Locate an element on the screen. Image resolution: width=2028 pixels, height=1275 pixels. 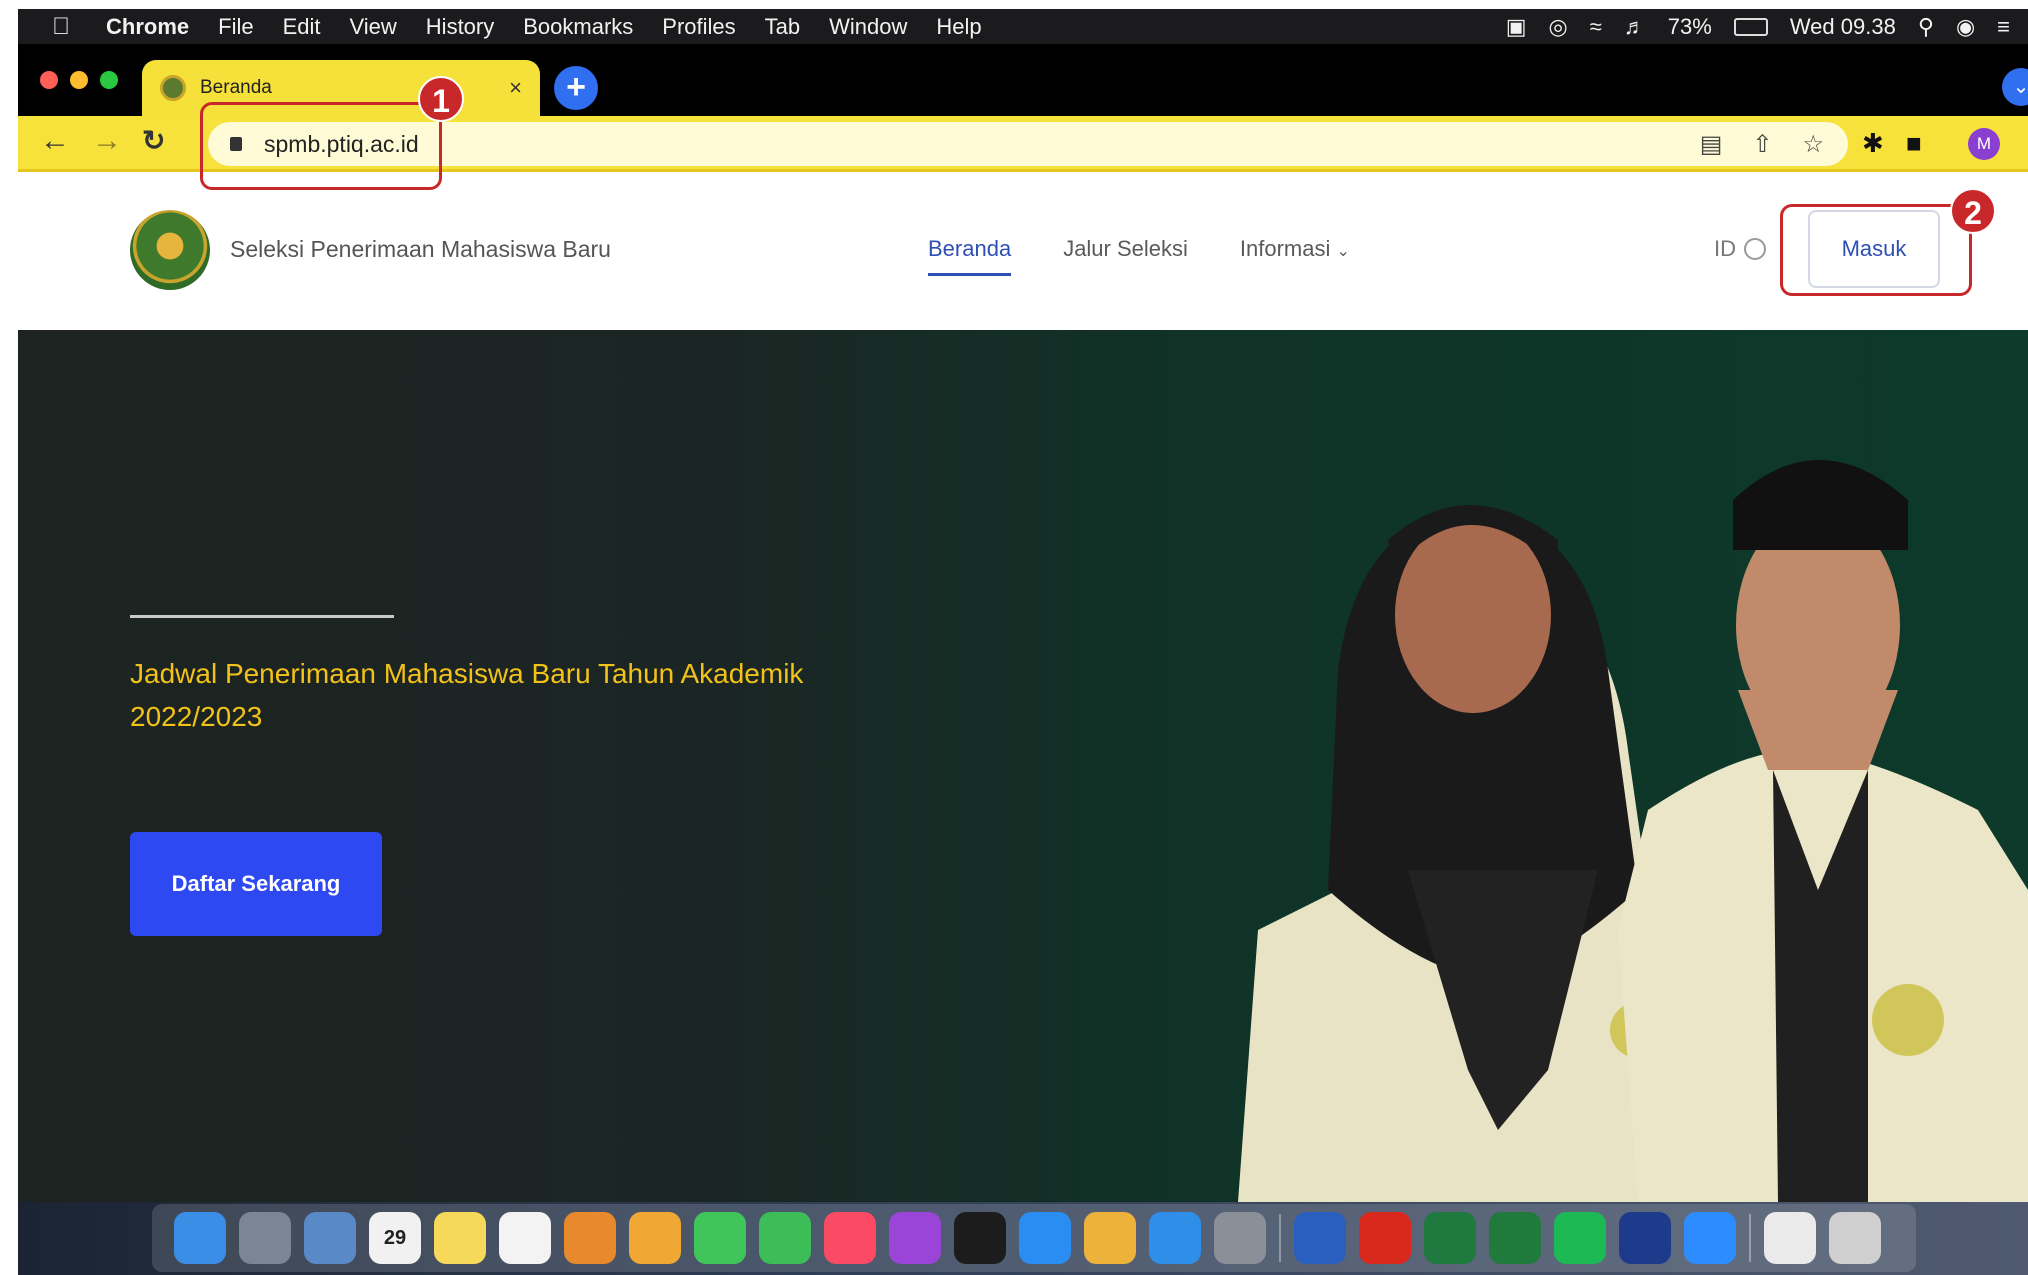
reload-button: ↻ is located at coordinates (153, 140).